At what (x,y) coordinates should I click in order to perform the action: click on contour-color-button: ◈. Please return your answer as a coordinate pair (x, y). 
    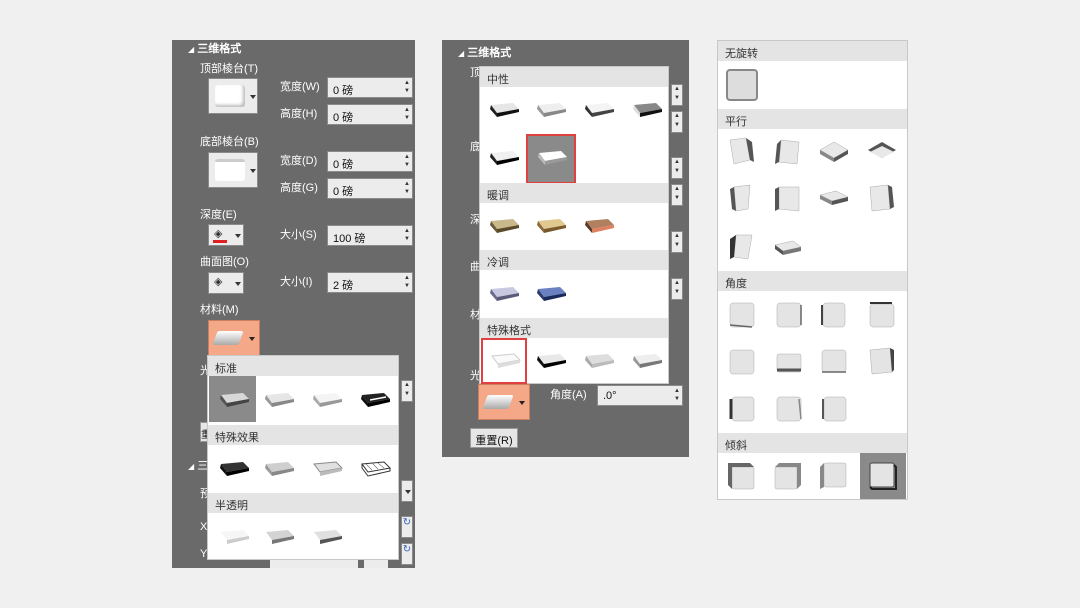
    Looking at the image, I should click on (226, 283).